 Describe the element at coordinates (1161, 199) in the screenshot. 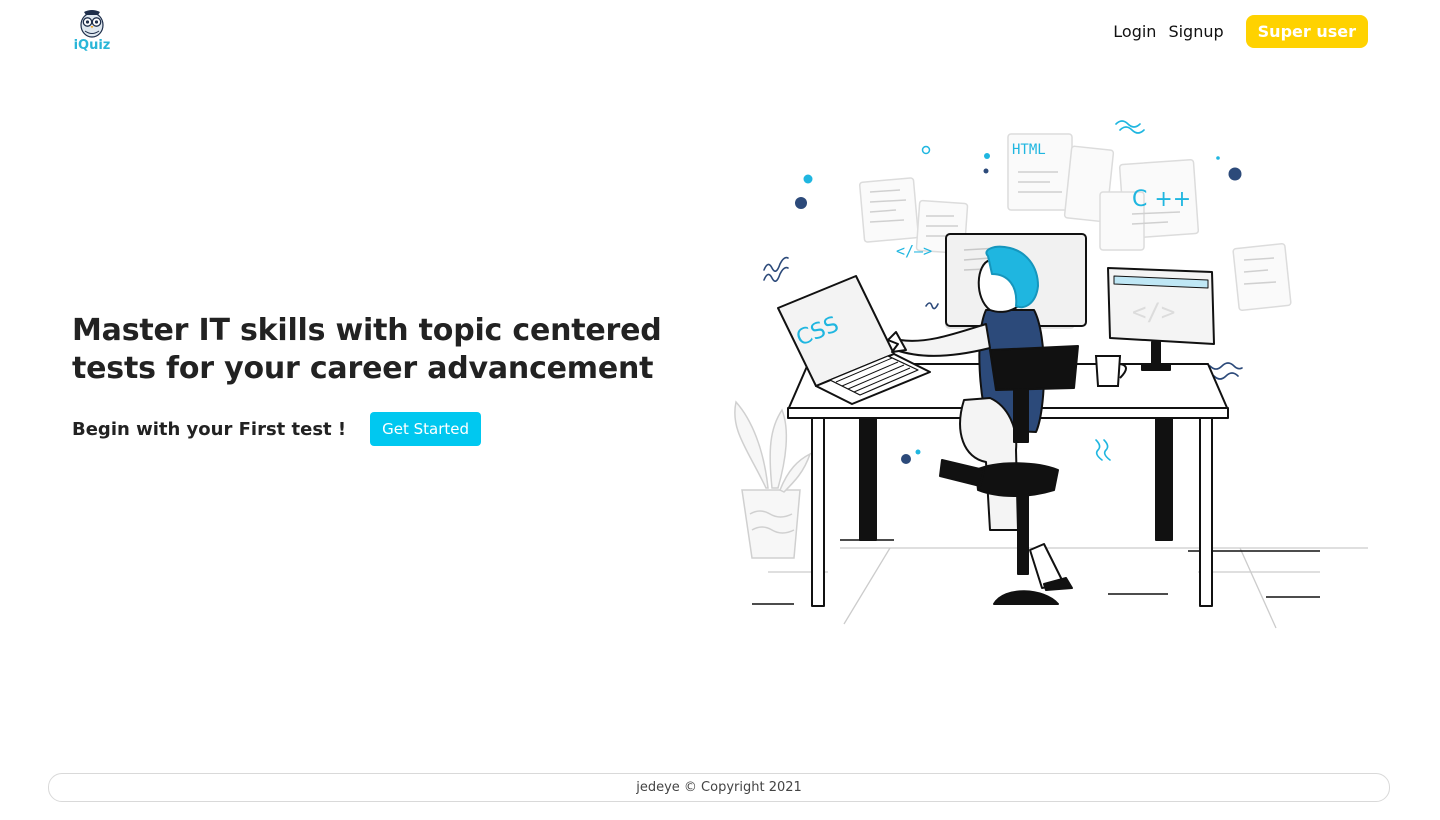

I see `cpp-label: C ++` at that location.